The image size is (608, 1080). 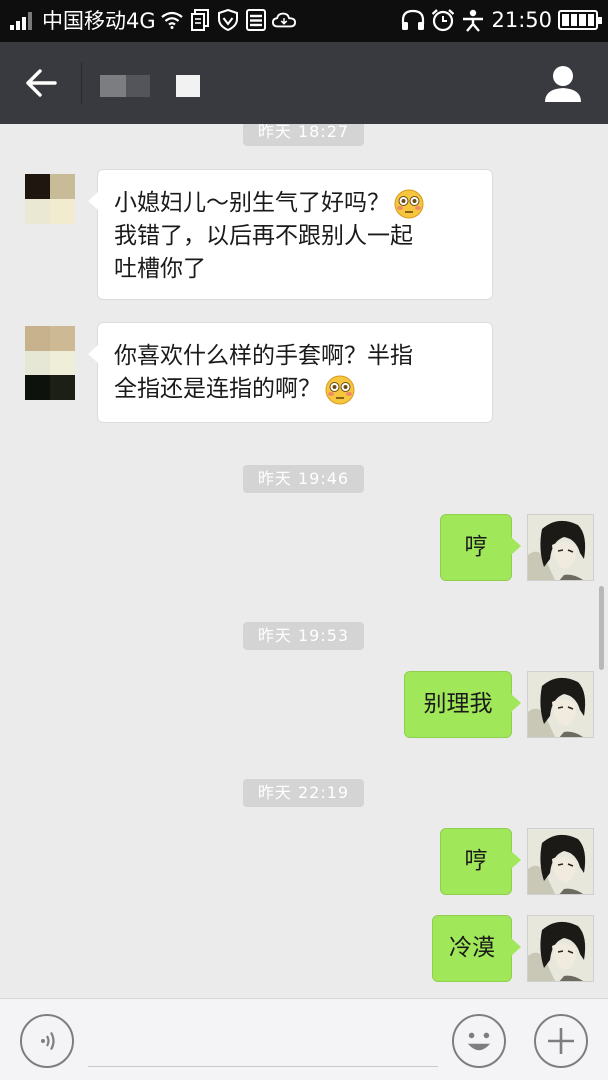 I want to click on incoming-message-bubble: 小媳妇儿～别生气了好吗？ 我错了，以后再不跟别人一起 吐槽你了, so click(x=290, y=234).